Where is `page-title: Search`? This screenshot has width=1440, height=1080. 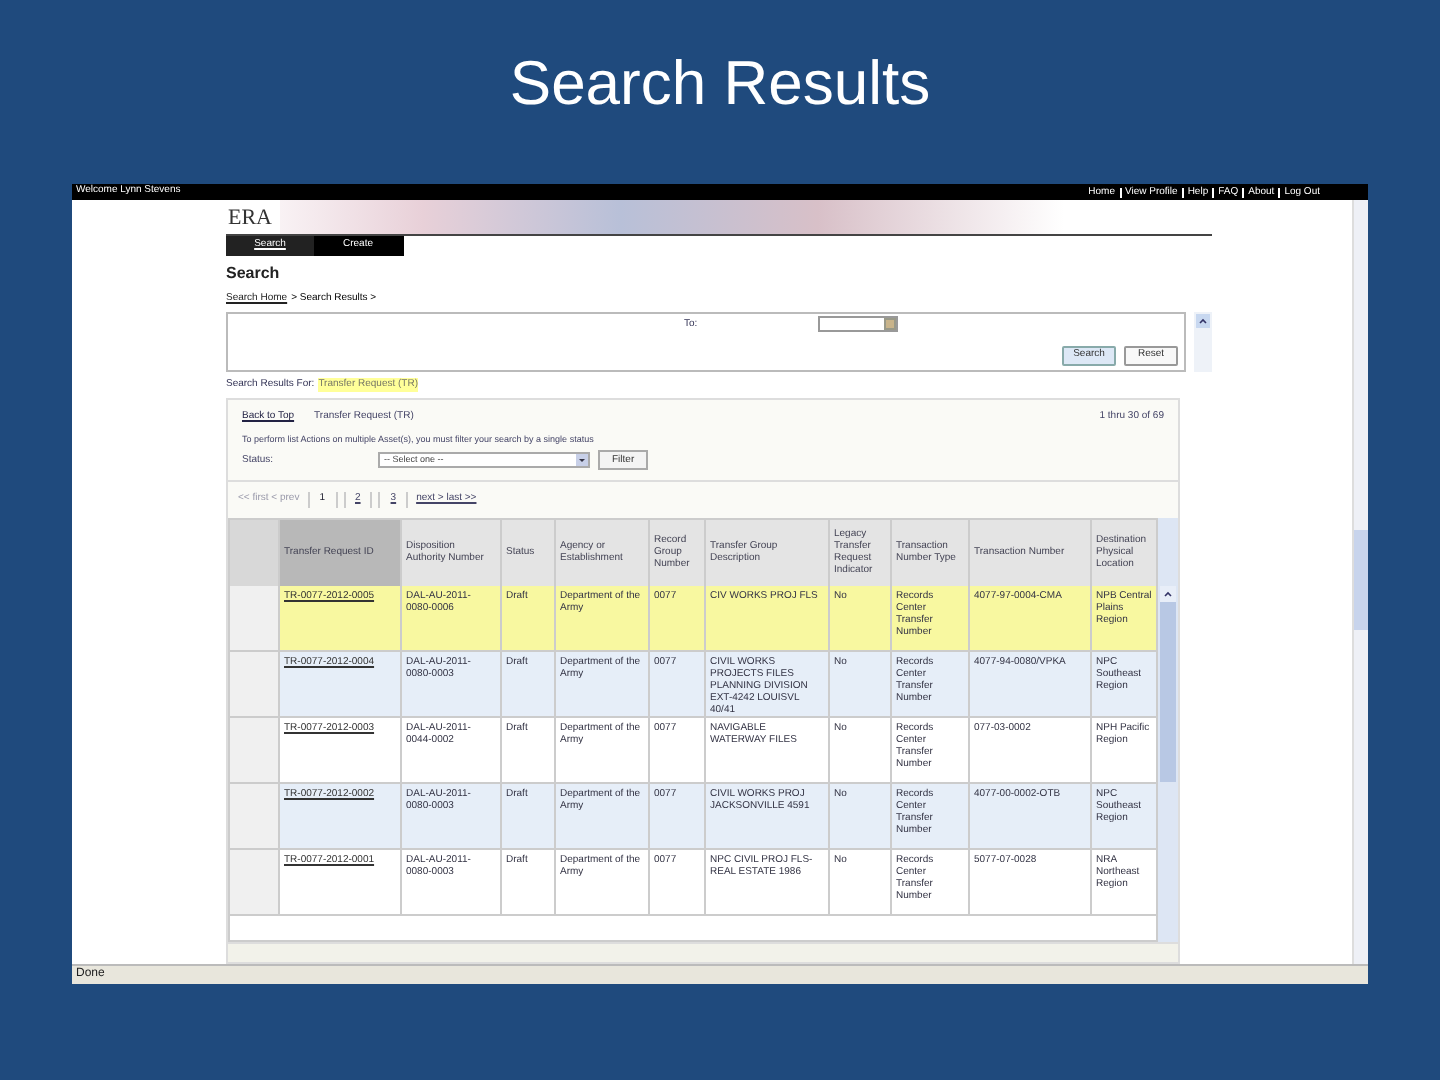 page-title: Search is located at coordinates (254, 274).